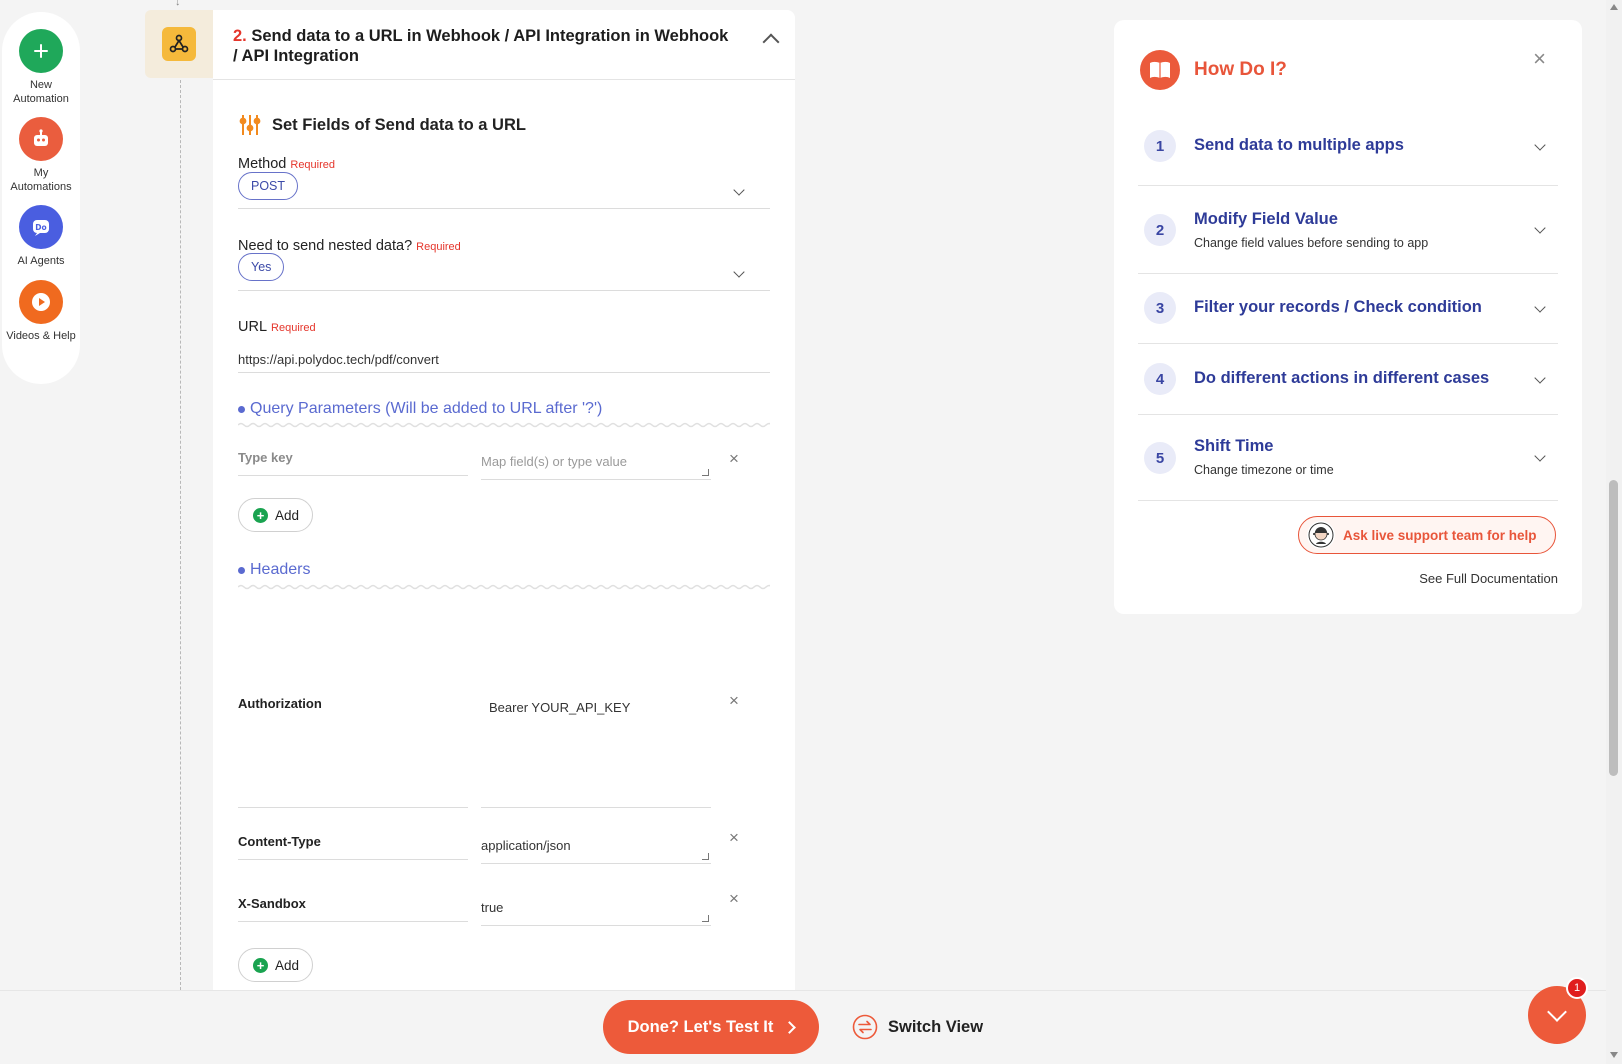 This screenshot has width=1622, height=1064. I want to click on add-query-param-button: + Add, so click(276, 515).